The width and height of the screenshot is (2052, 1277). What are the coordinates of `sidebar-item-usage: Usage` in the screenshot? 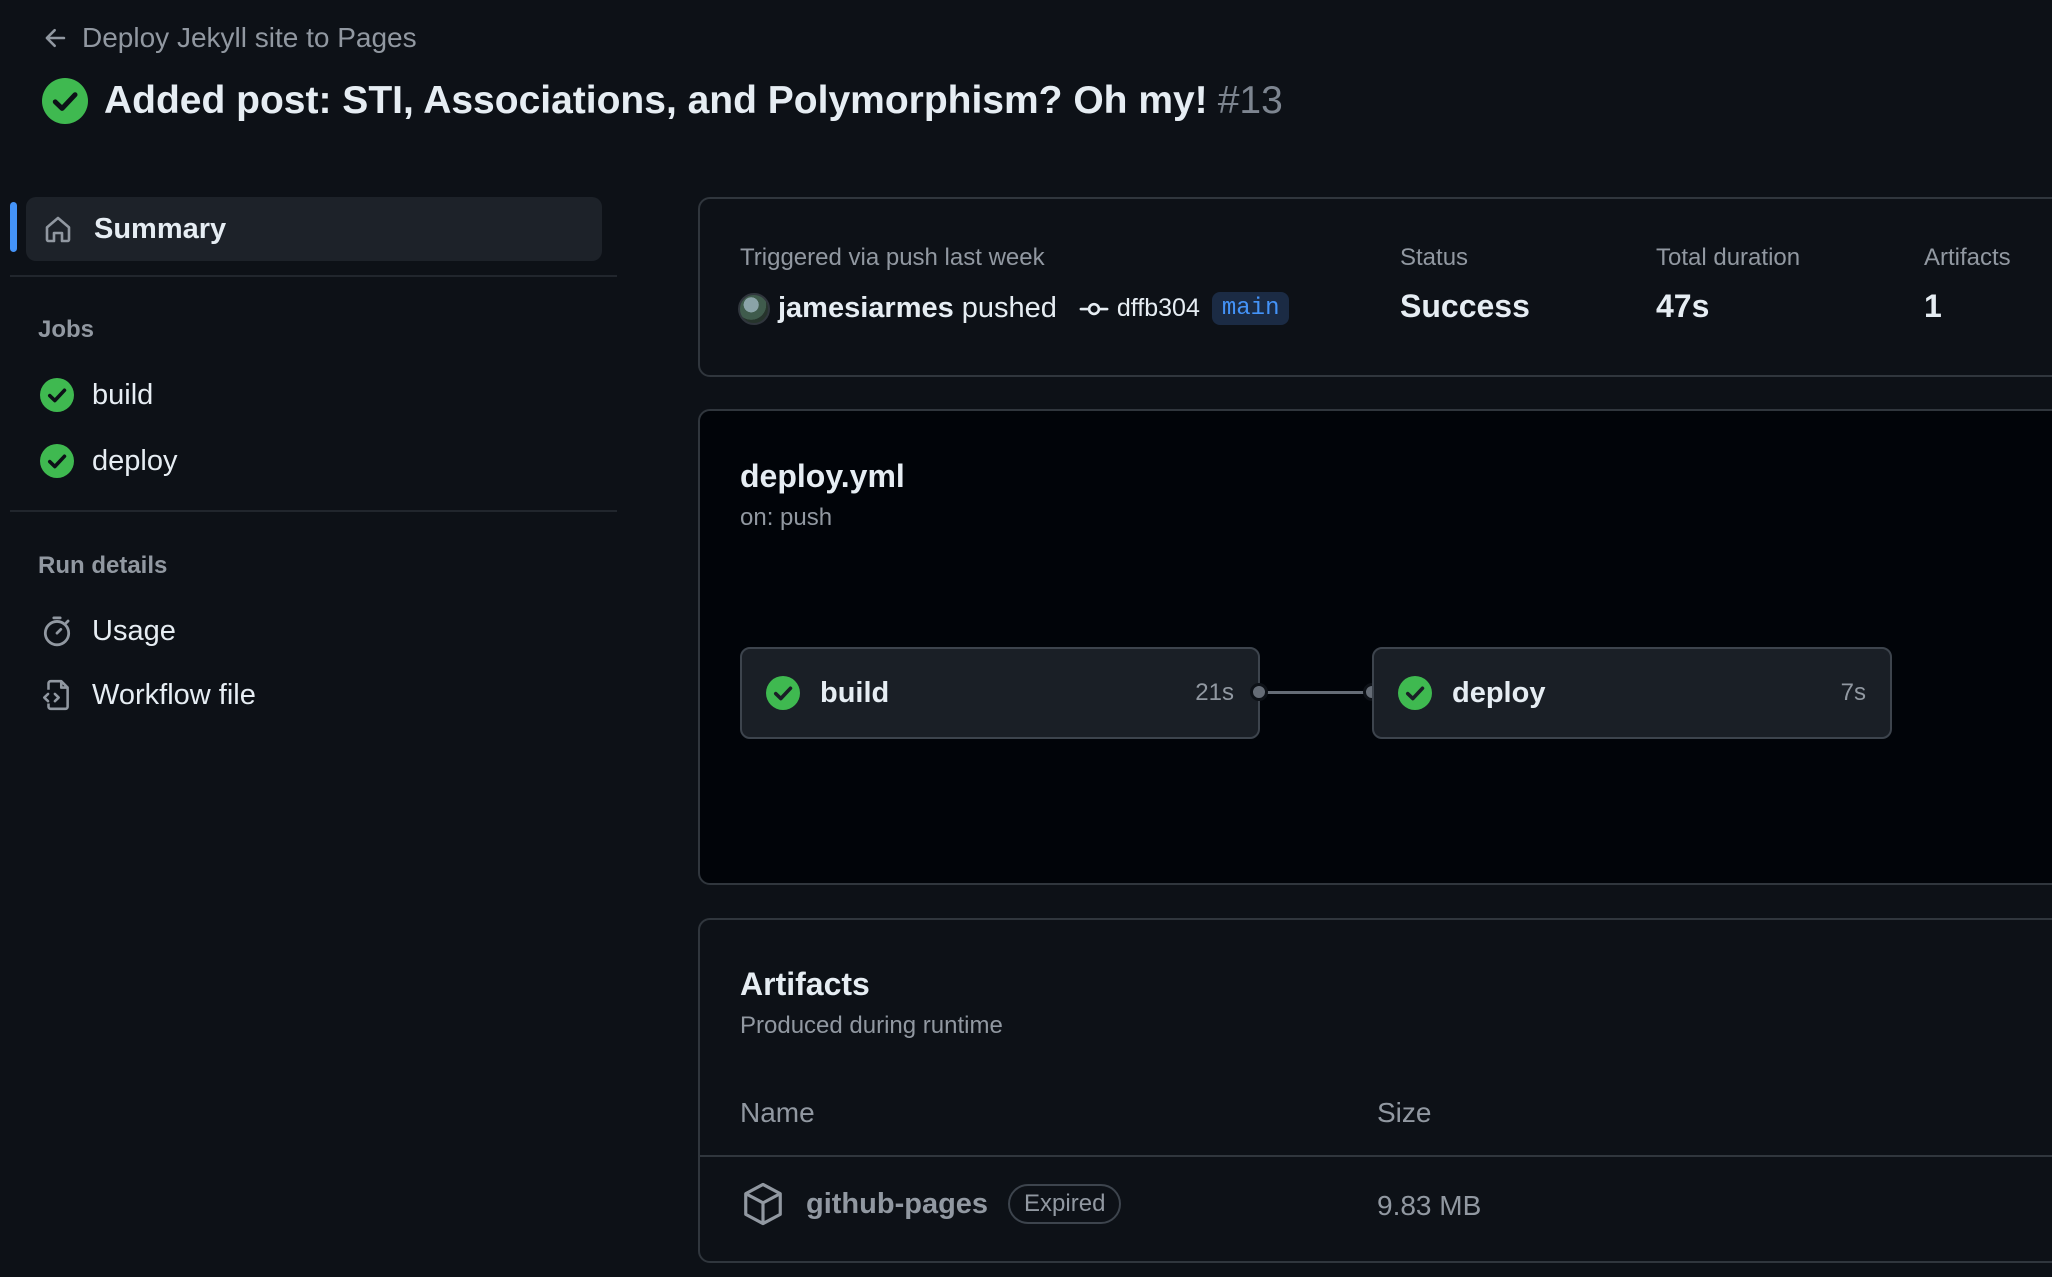 It's located at (108, 631).